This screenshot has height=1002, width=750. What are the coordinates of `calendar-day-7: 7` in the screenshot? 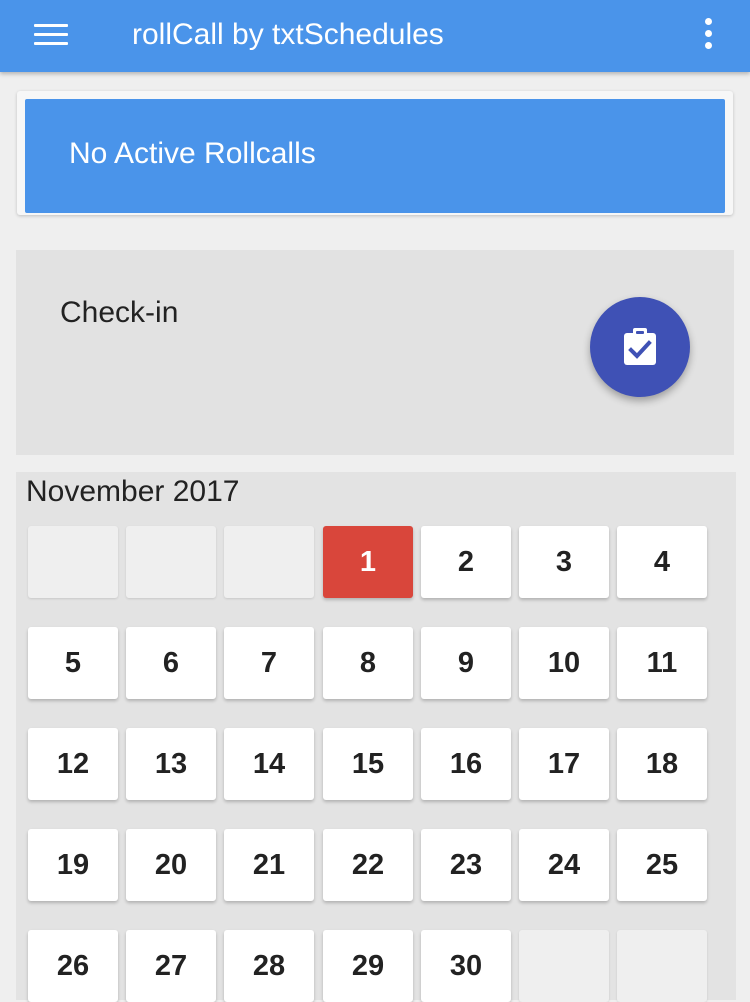 It's located at (269, 663).